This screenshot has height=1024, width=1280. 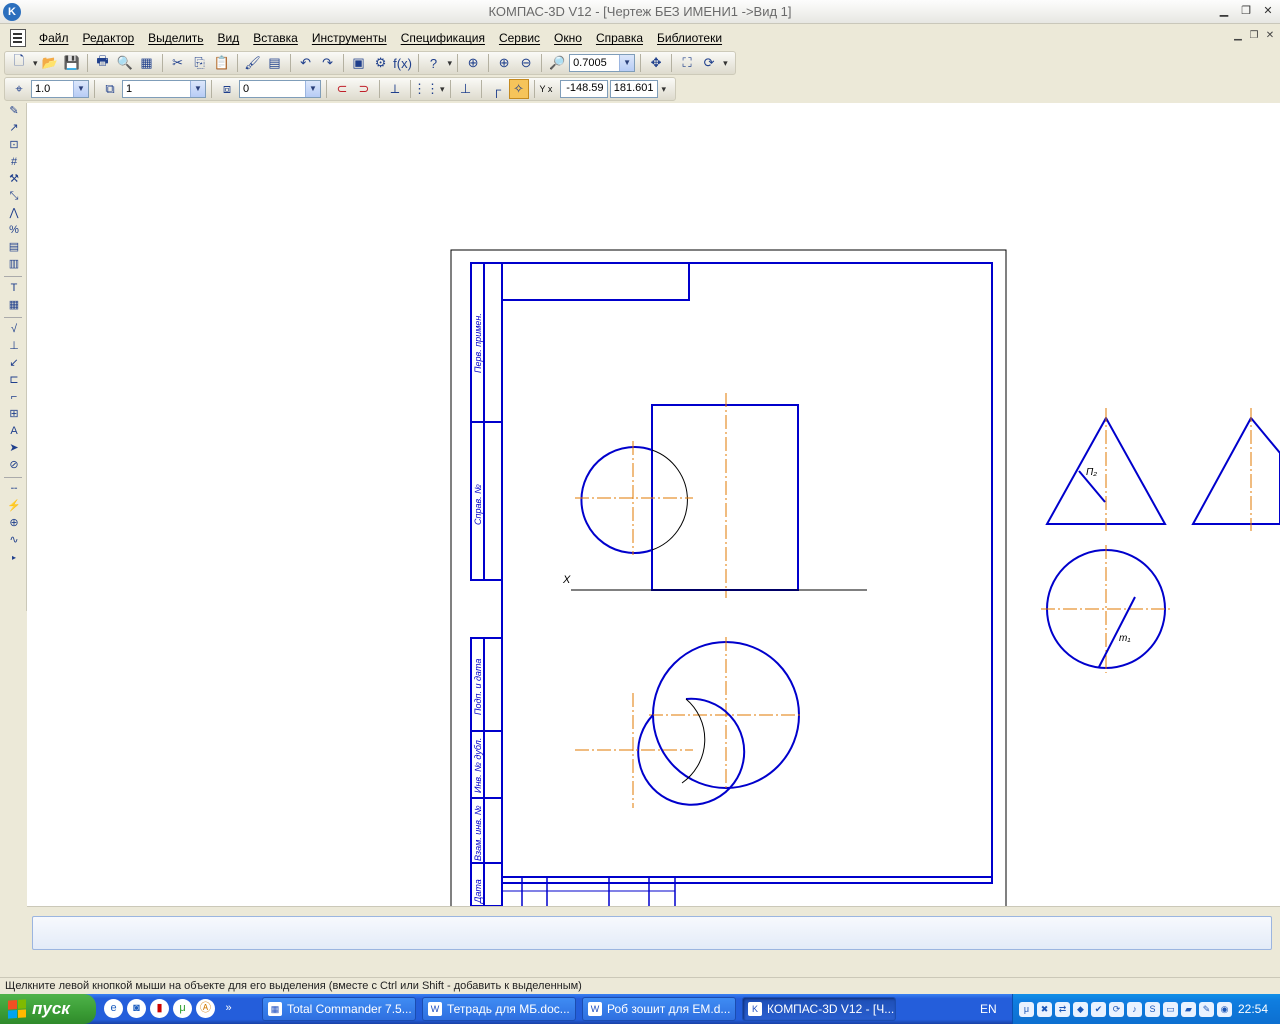 I want to click on tray-camera-icon: ◉, so click(x=1224, y=1009).